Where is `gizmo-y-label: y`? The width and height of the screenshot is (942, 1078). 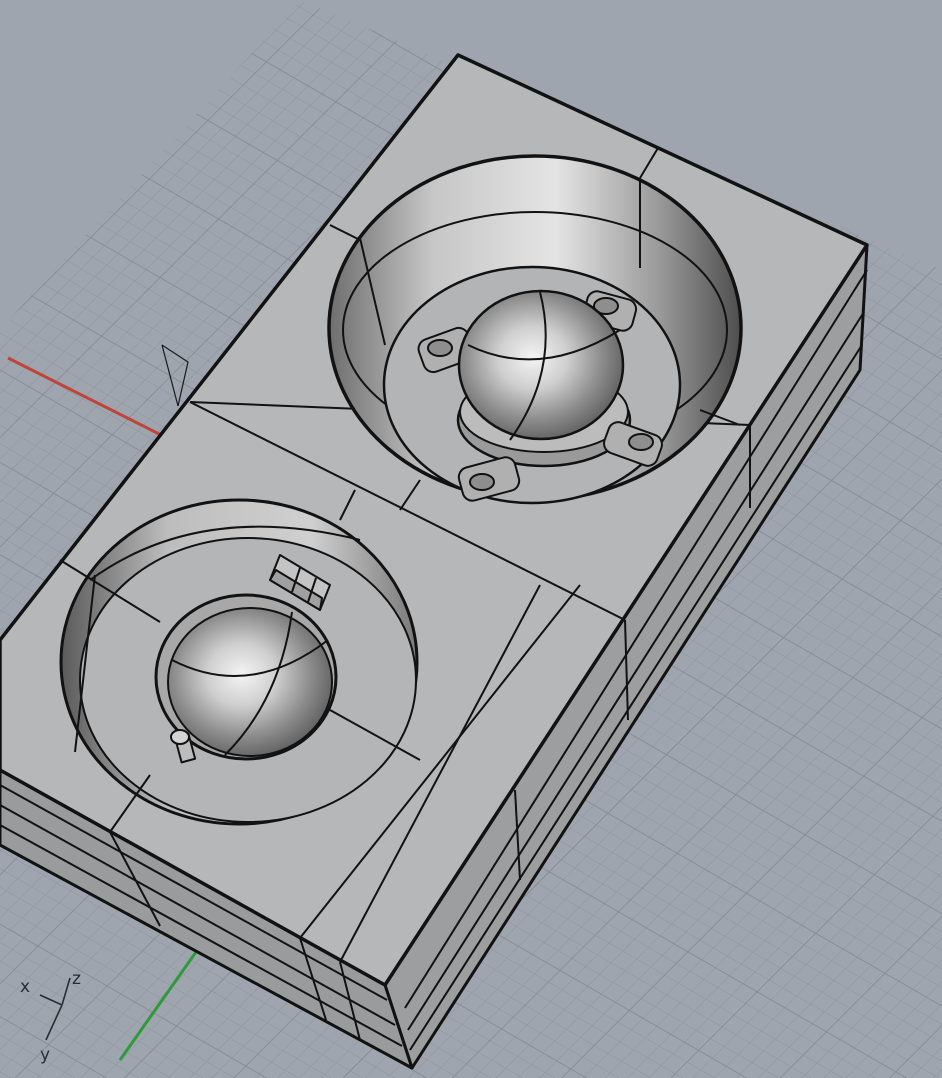 gizmo-y-label: y is located at coordinates (45, 1055).